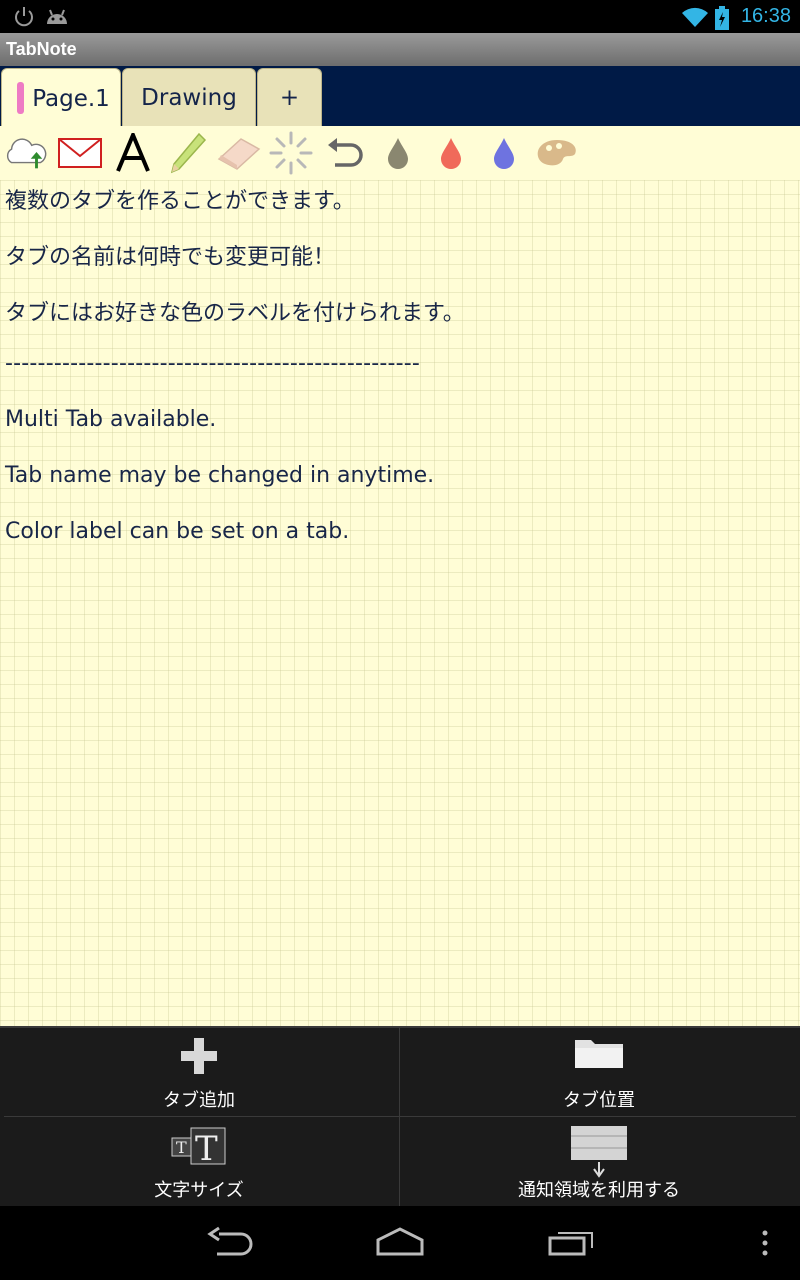 The width and height of the screenshot is (800, 1280). What do you see at coordinates (25, 153) in the screenshot?
I see `cloud-upload-icon` at bounding box center [25, 153].